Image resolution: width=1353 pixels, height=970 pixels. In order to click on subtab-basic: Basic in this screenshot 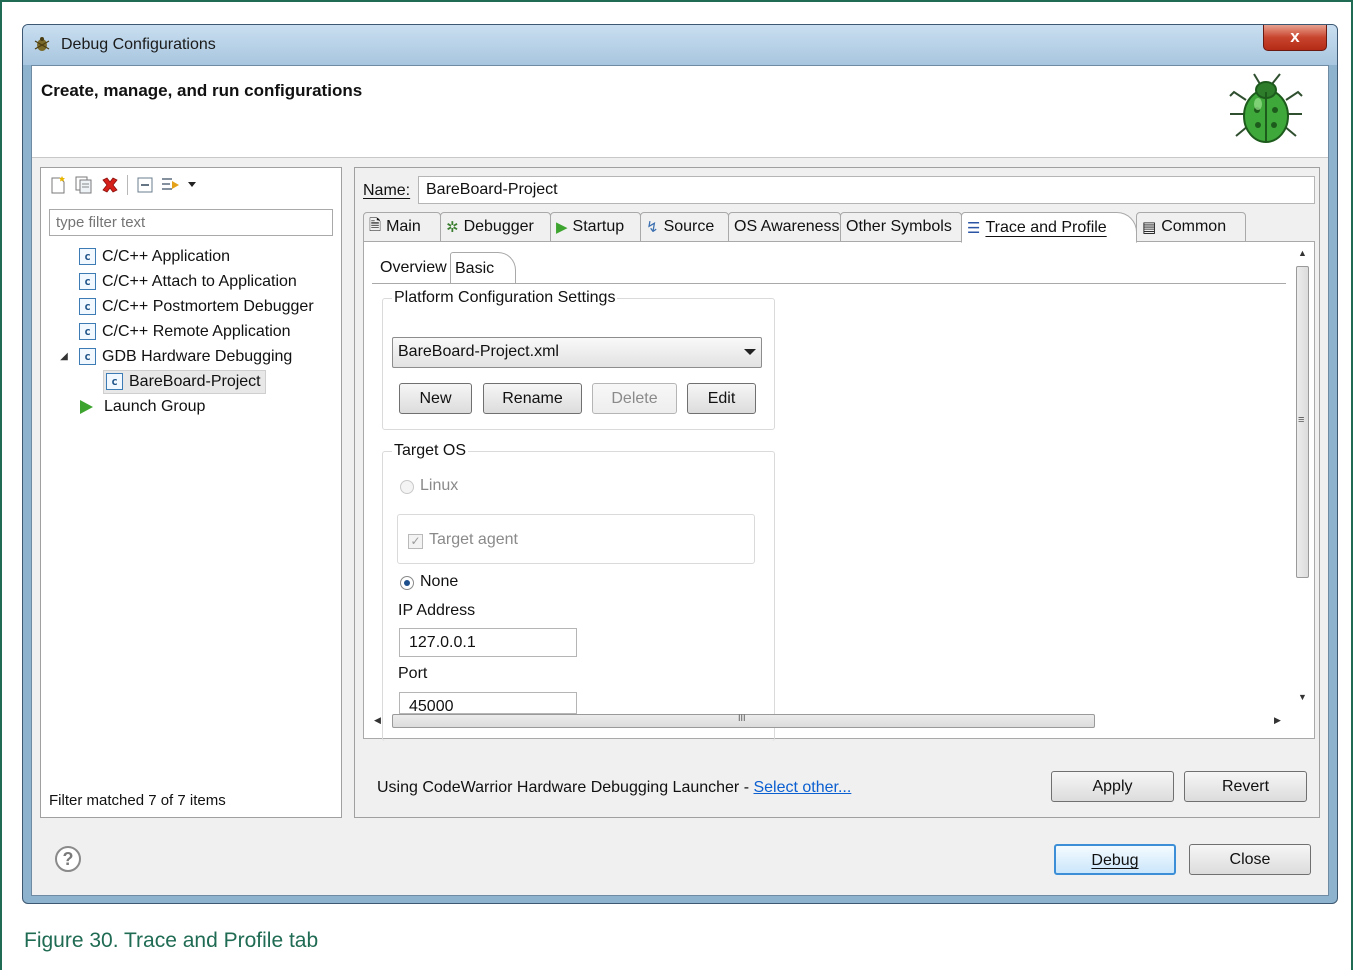, I will do `click(483, 268)`.